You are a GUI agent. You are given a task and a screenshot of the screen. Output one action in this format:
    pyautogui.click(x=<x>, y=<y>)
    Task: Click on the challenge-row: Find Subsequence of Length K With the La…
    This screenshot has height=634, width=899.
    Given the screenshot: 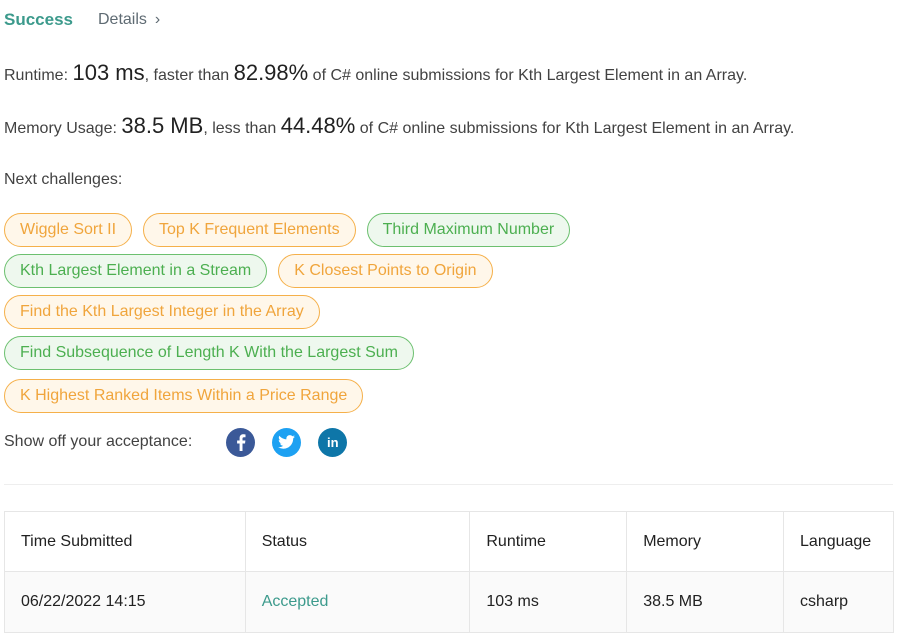 What is the action you would take?
    pyautogui.click(x=444, y=353)
    